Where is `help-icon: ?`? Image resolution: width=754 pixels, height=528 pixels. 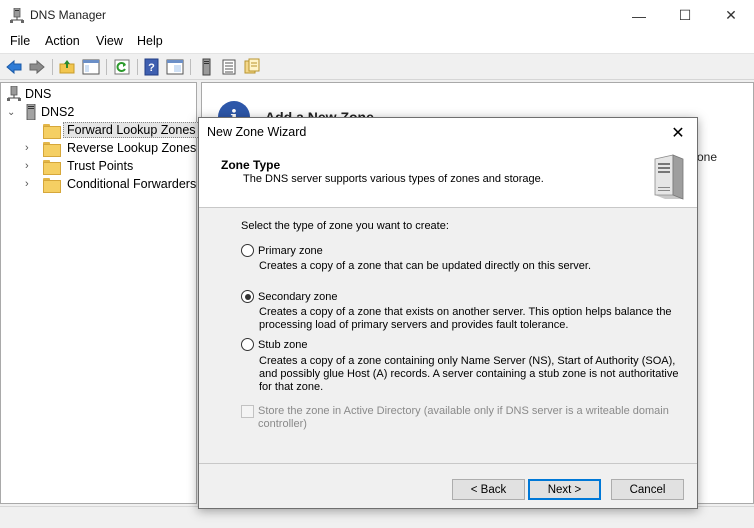
help-icon: ? is located at coordinates (152, 67).